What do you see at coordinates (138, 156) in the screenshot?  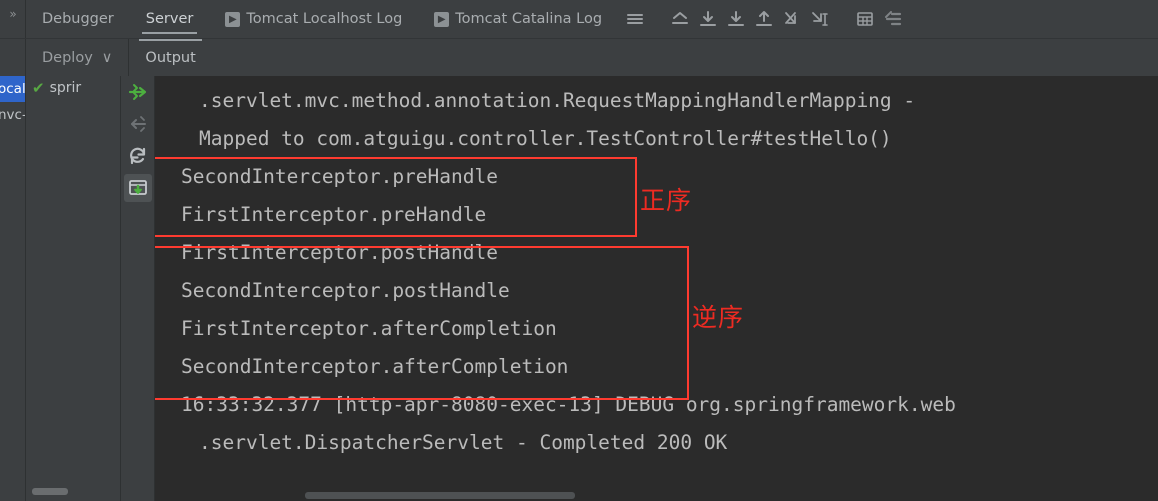 I see `redeploy-icon` at bounding box center [138, 156].